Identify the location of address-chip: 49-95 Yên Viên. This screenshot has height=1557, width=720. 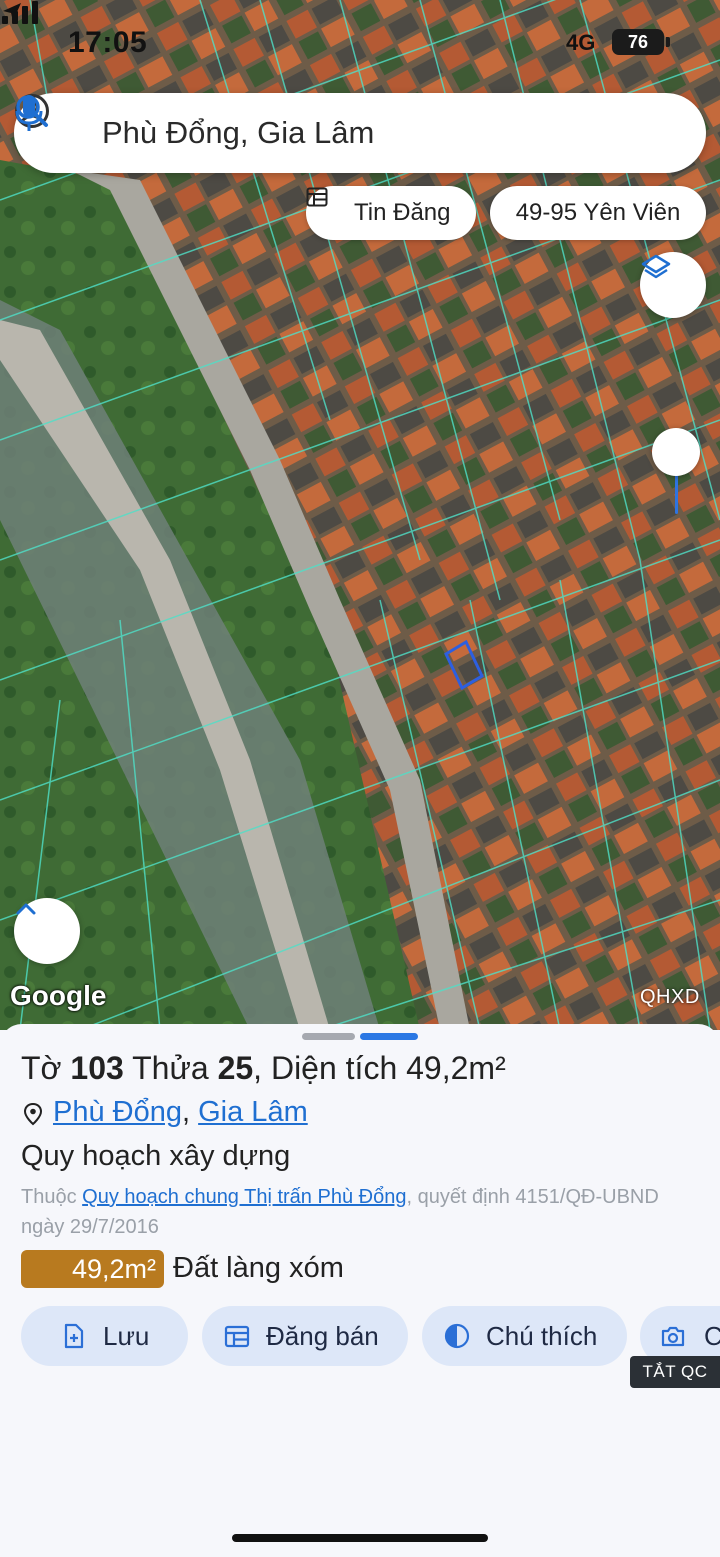
(598, 213).